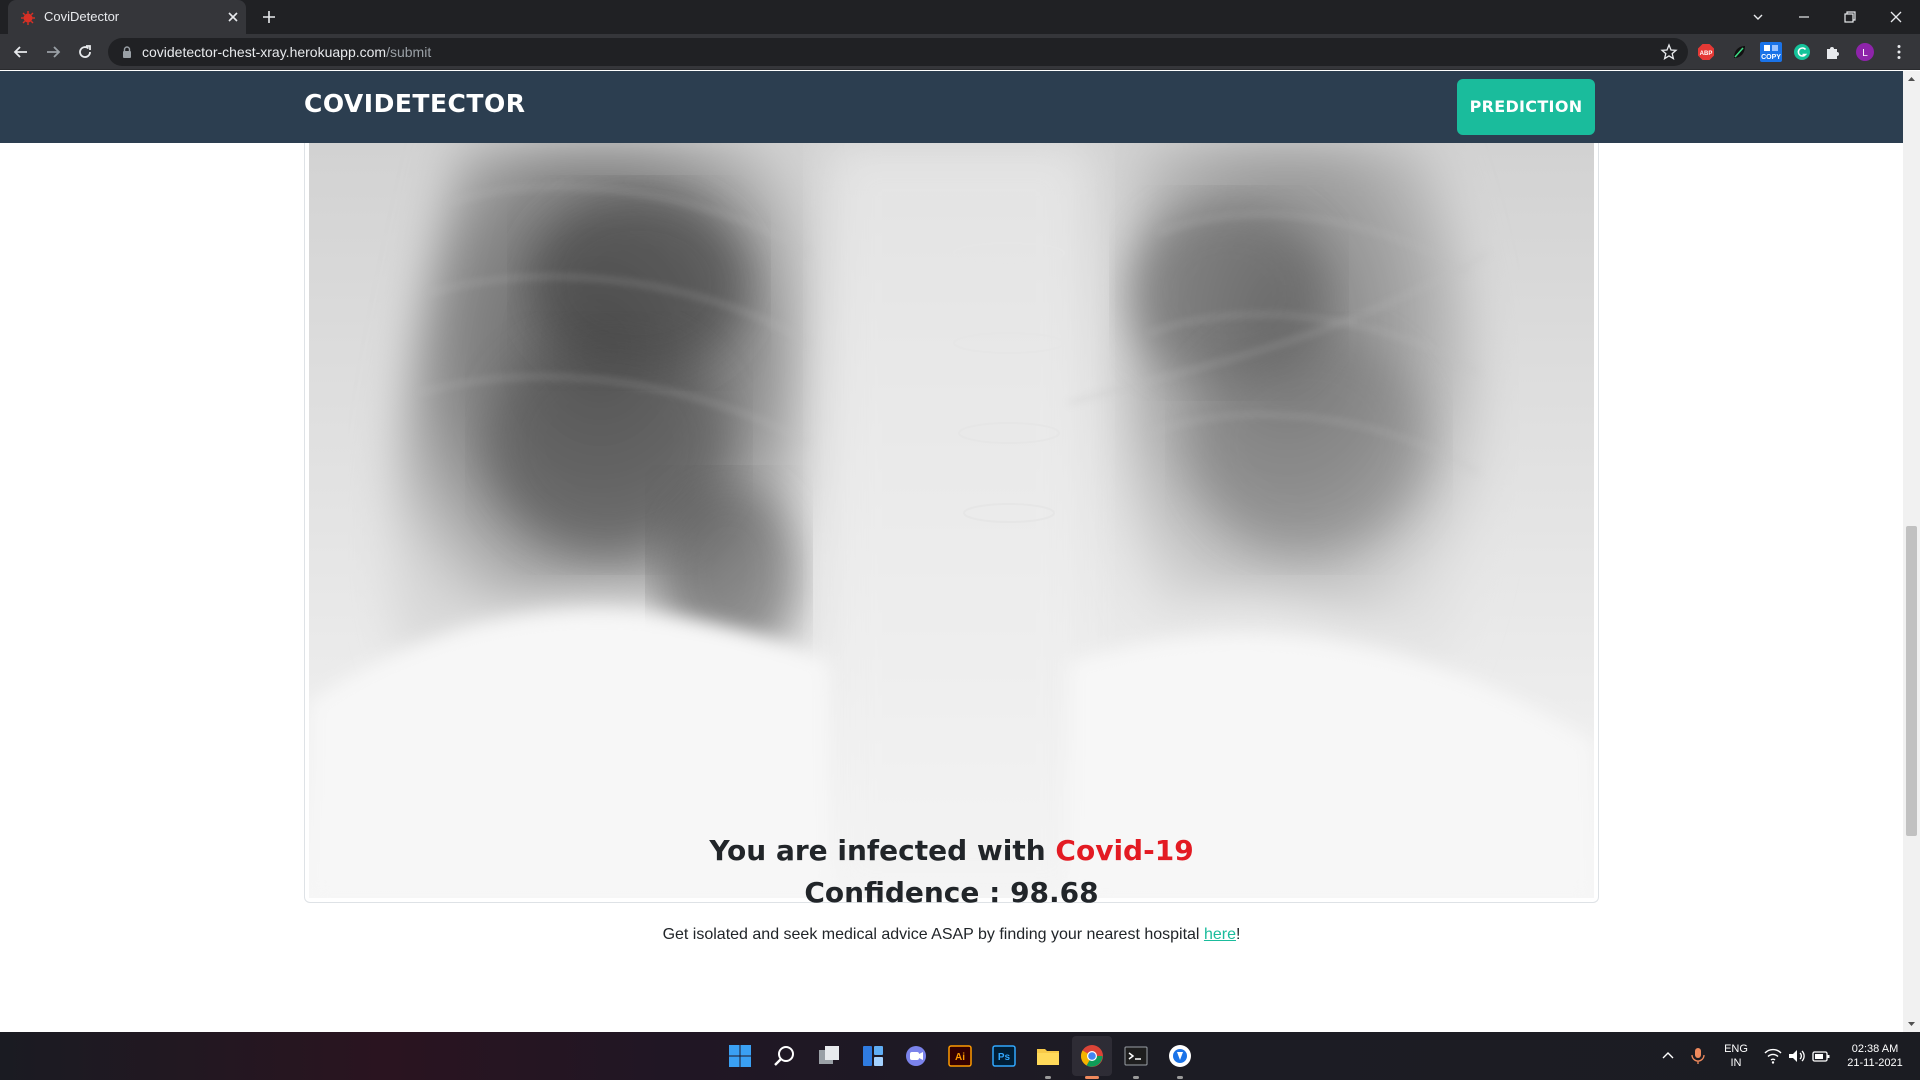 This screenshot has height=1080, width=1920. I want to click on illustrator-icon: Ai, so click(960, 1056).